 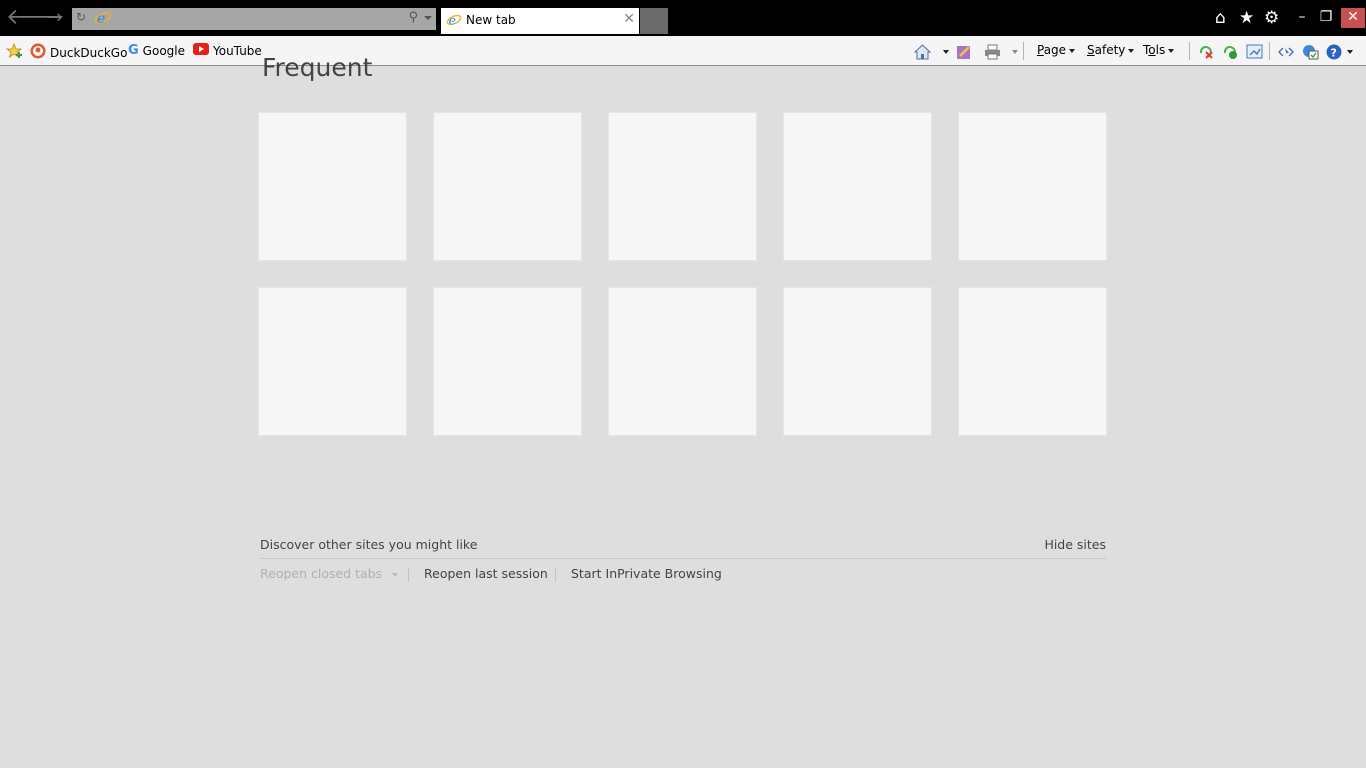 I want to click on favorite-youtube: YouTube, so click(x=227, y=50).